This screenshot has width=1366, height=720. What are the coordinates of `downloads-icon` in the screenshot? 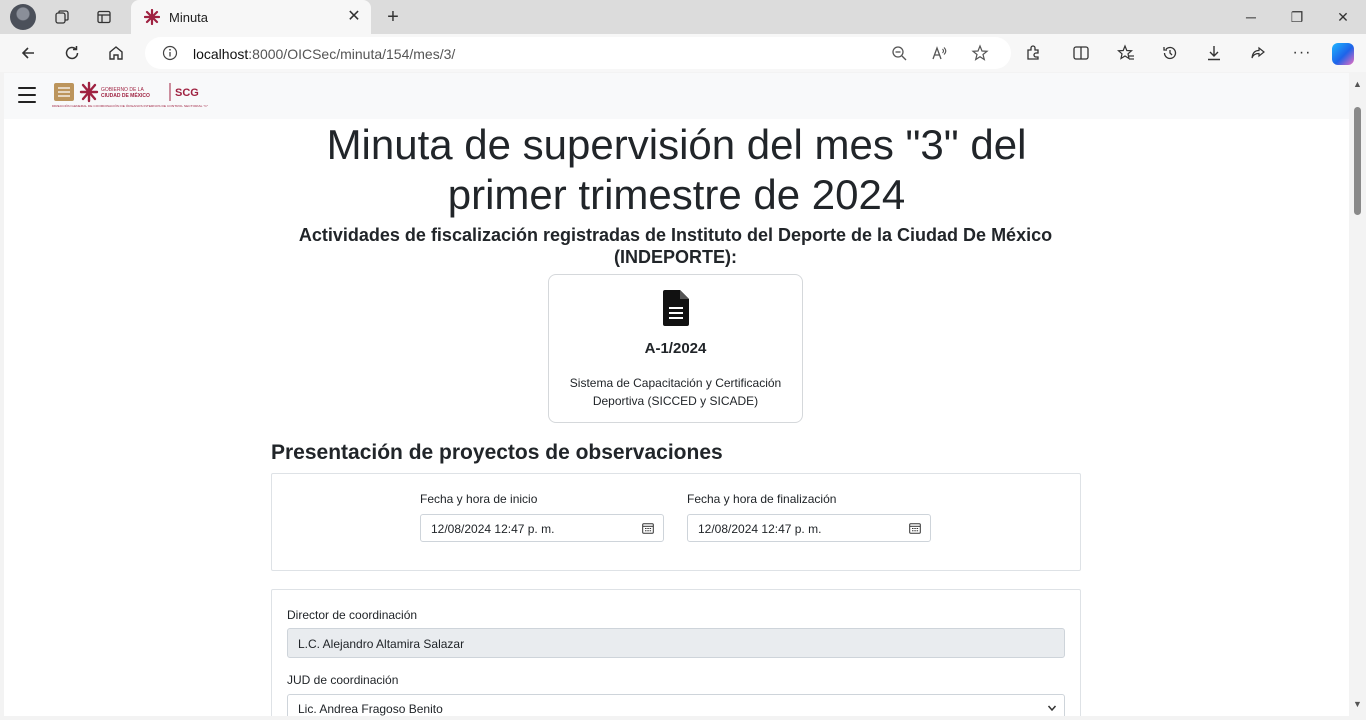 It's located at (1214, 53).